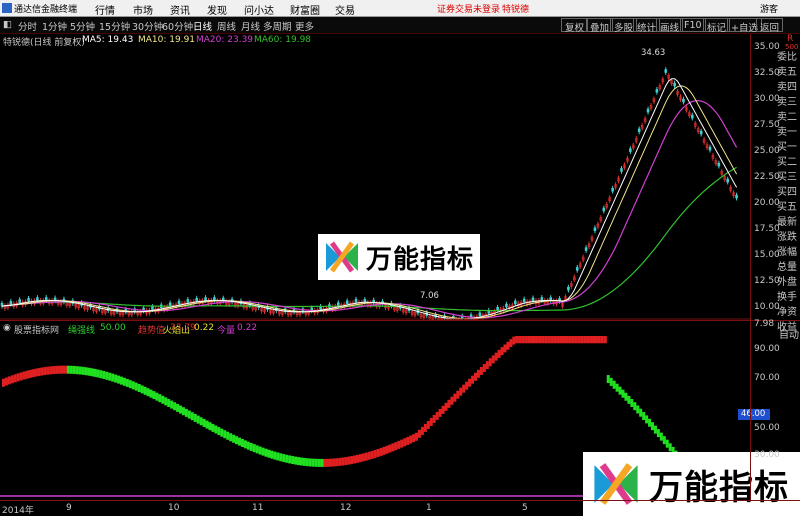 The image size is (800, 516). What do you see at coordinates (27, 26) in the screenshot?
I see `period-fenshi: 分时` at bounding box center [27, 26].